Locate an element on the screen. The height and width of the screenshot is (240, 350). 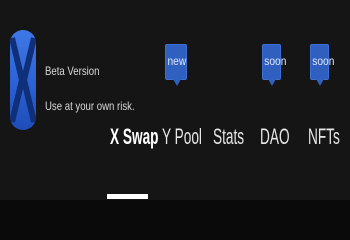
risk-warning-label: Use at your own risk. is located at coordinates (90, 106).